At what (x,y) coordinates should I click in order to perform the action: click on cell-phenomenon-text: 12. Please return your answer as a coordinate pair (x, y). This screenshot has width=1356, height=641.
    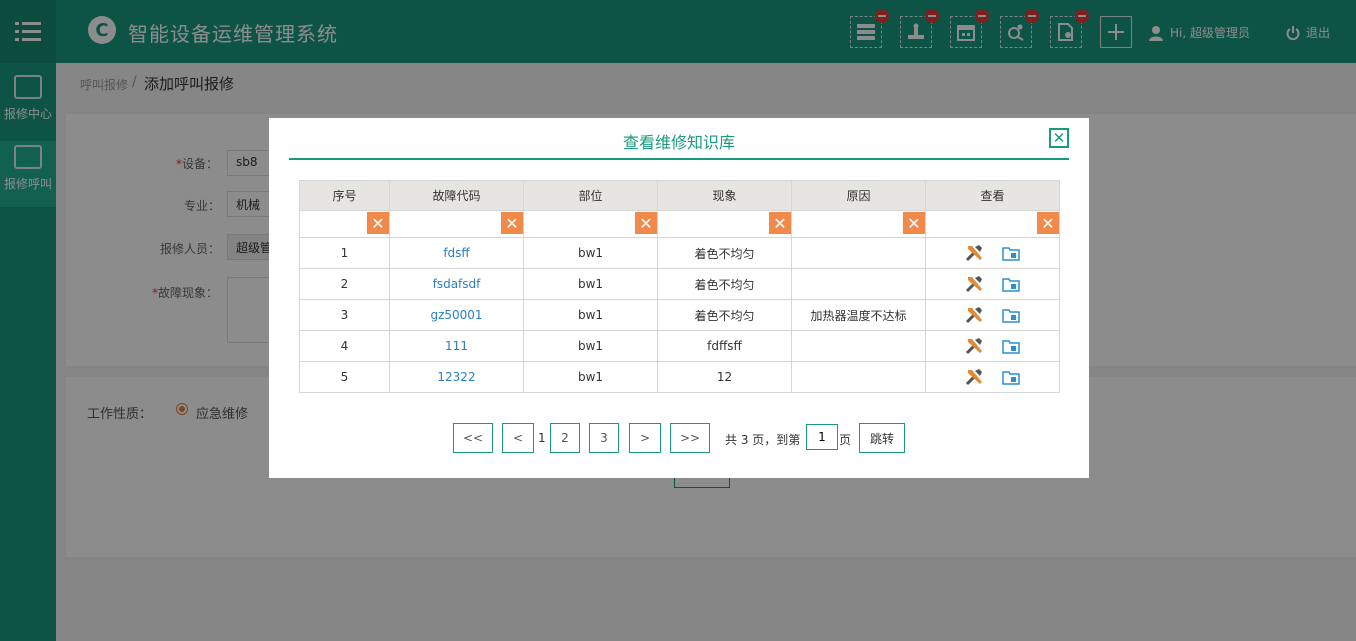
    Looking at the image, I should click on (724, 377).